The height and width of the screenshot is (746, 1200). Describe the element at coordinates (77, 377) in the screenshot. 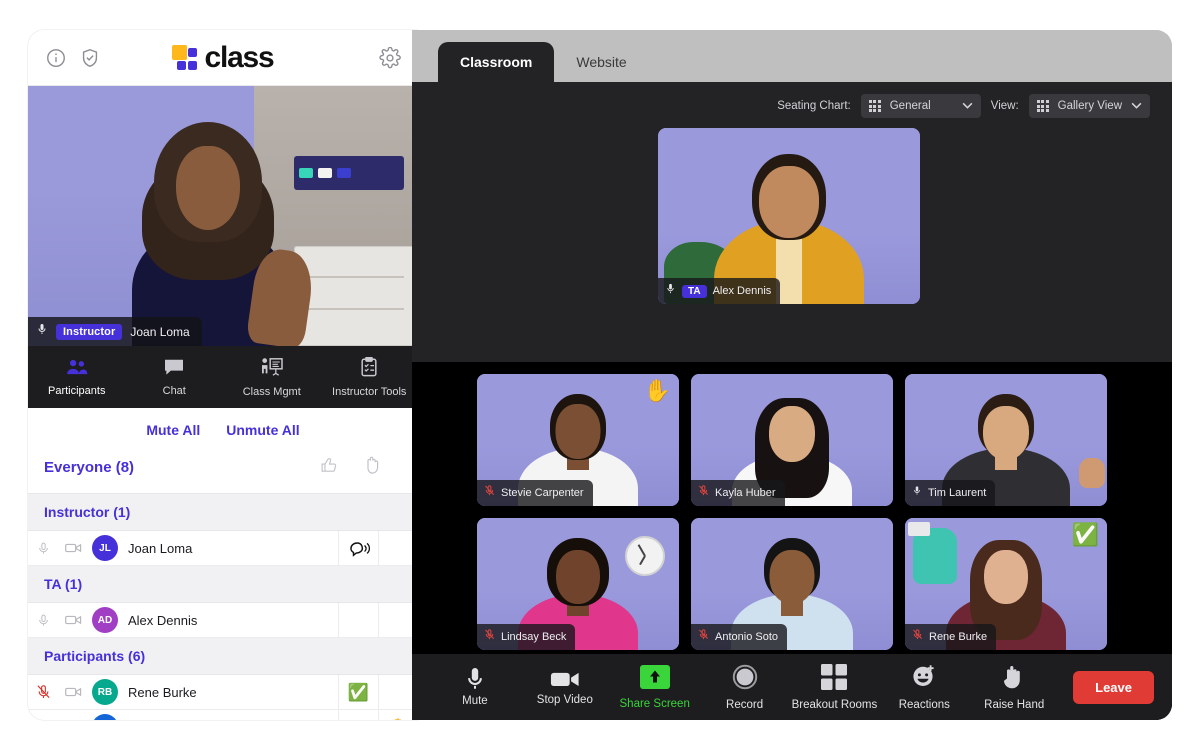

I see `tab-participants: Participants` at that location.